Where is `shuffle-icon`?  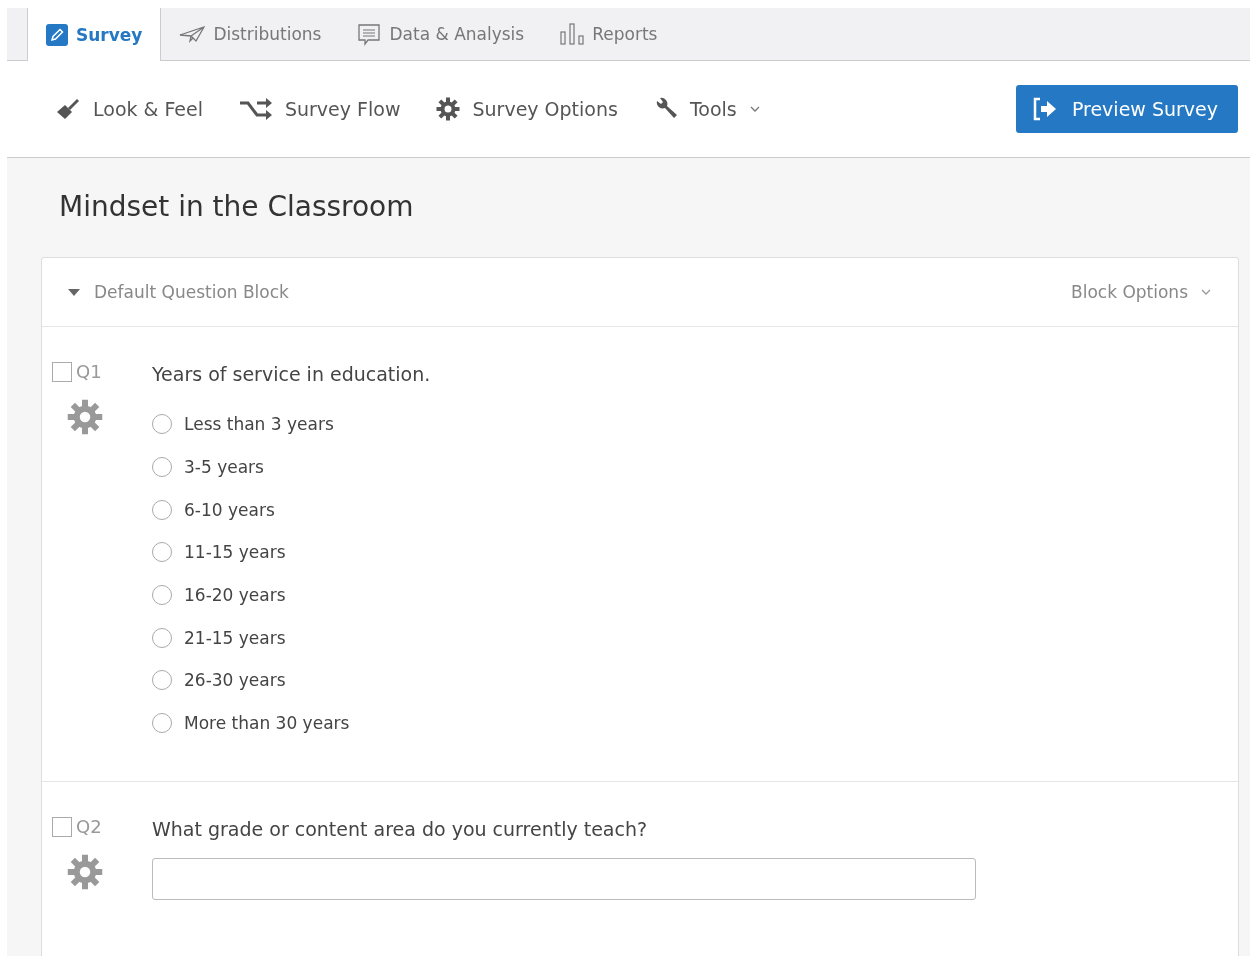
shuffle-icon is located at coordinates (255, 109).